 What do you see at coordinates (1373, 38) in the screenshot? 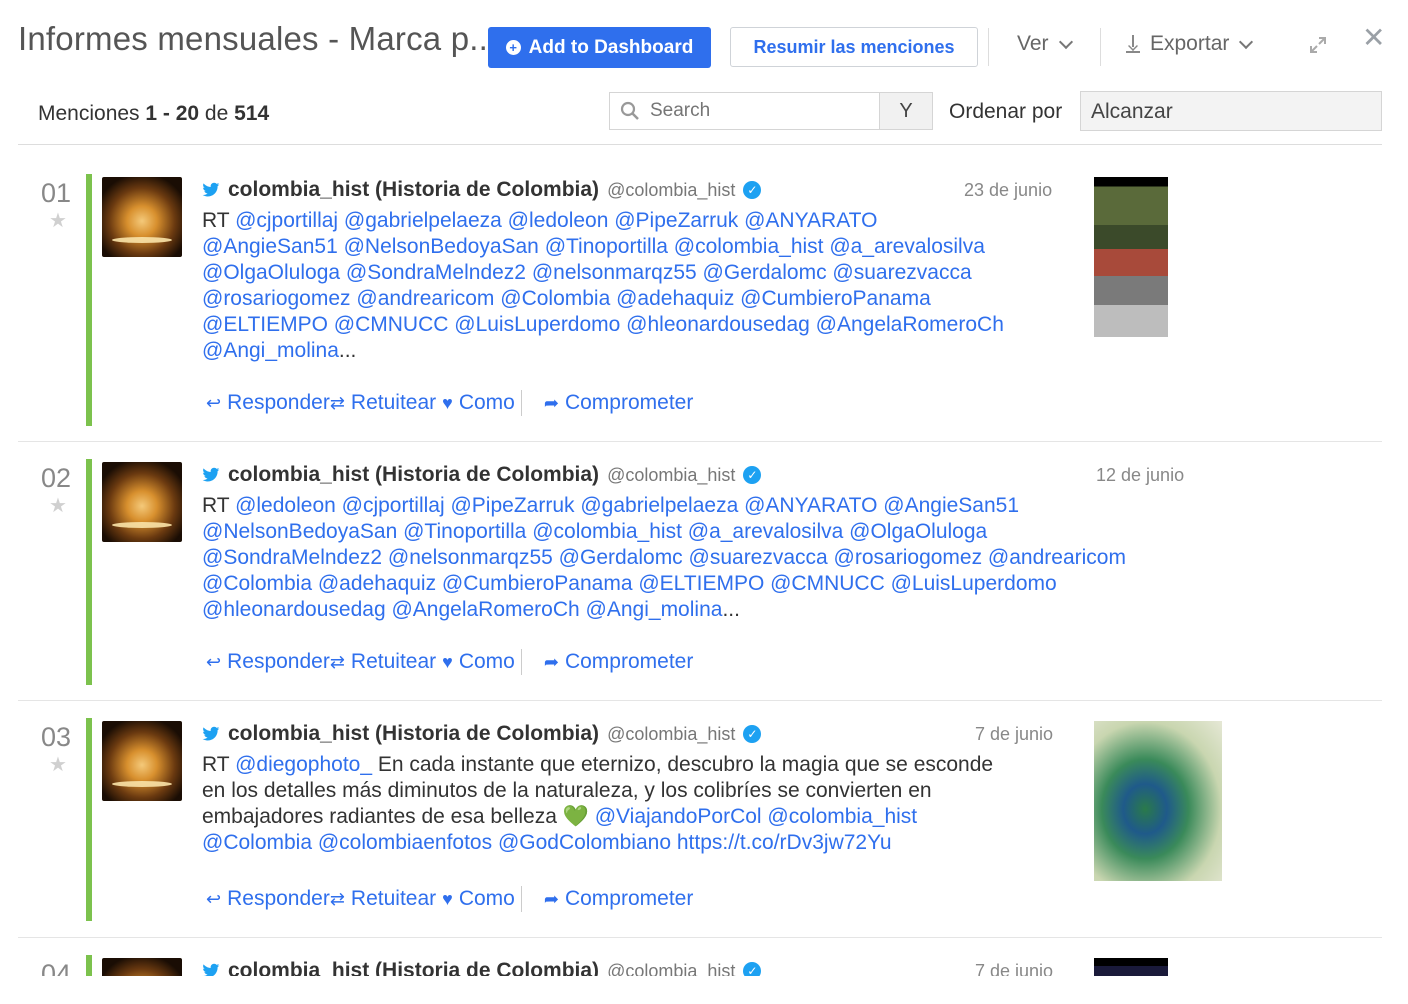
I see `close-icon: ✕` at bounding box center [1373, 38].